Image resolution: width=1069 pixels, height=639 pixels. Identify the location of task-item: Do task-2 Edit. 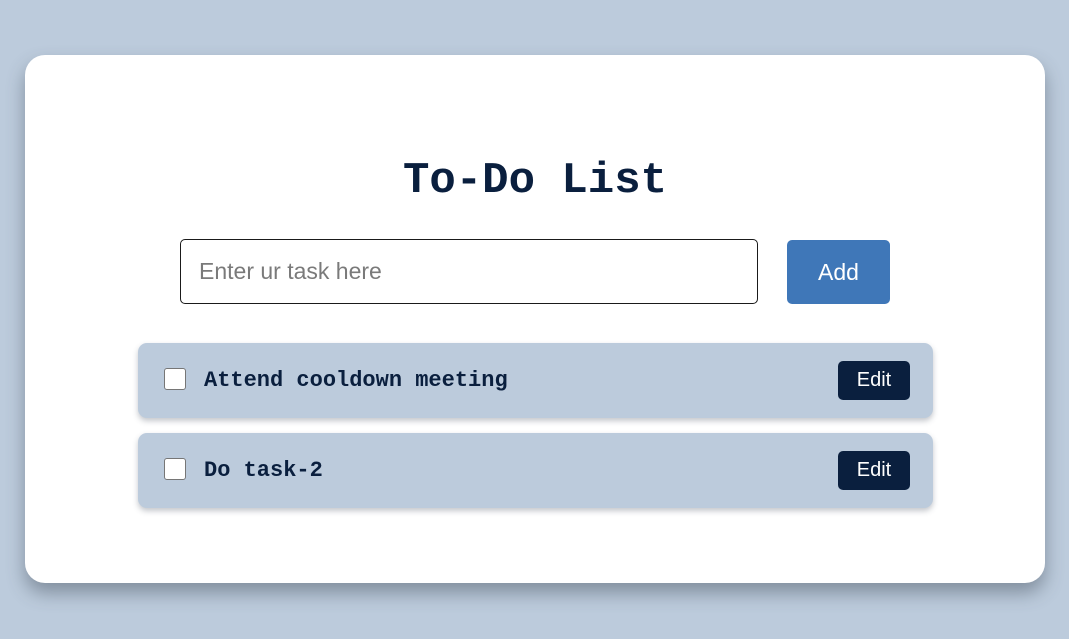
(535, 470).